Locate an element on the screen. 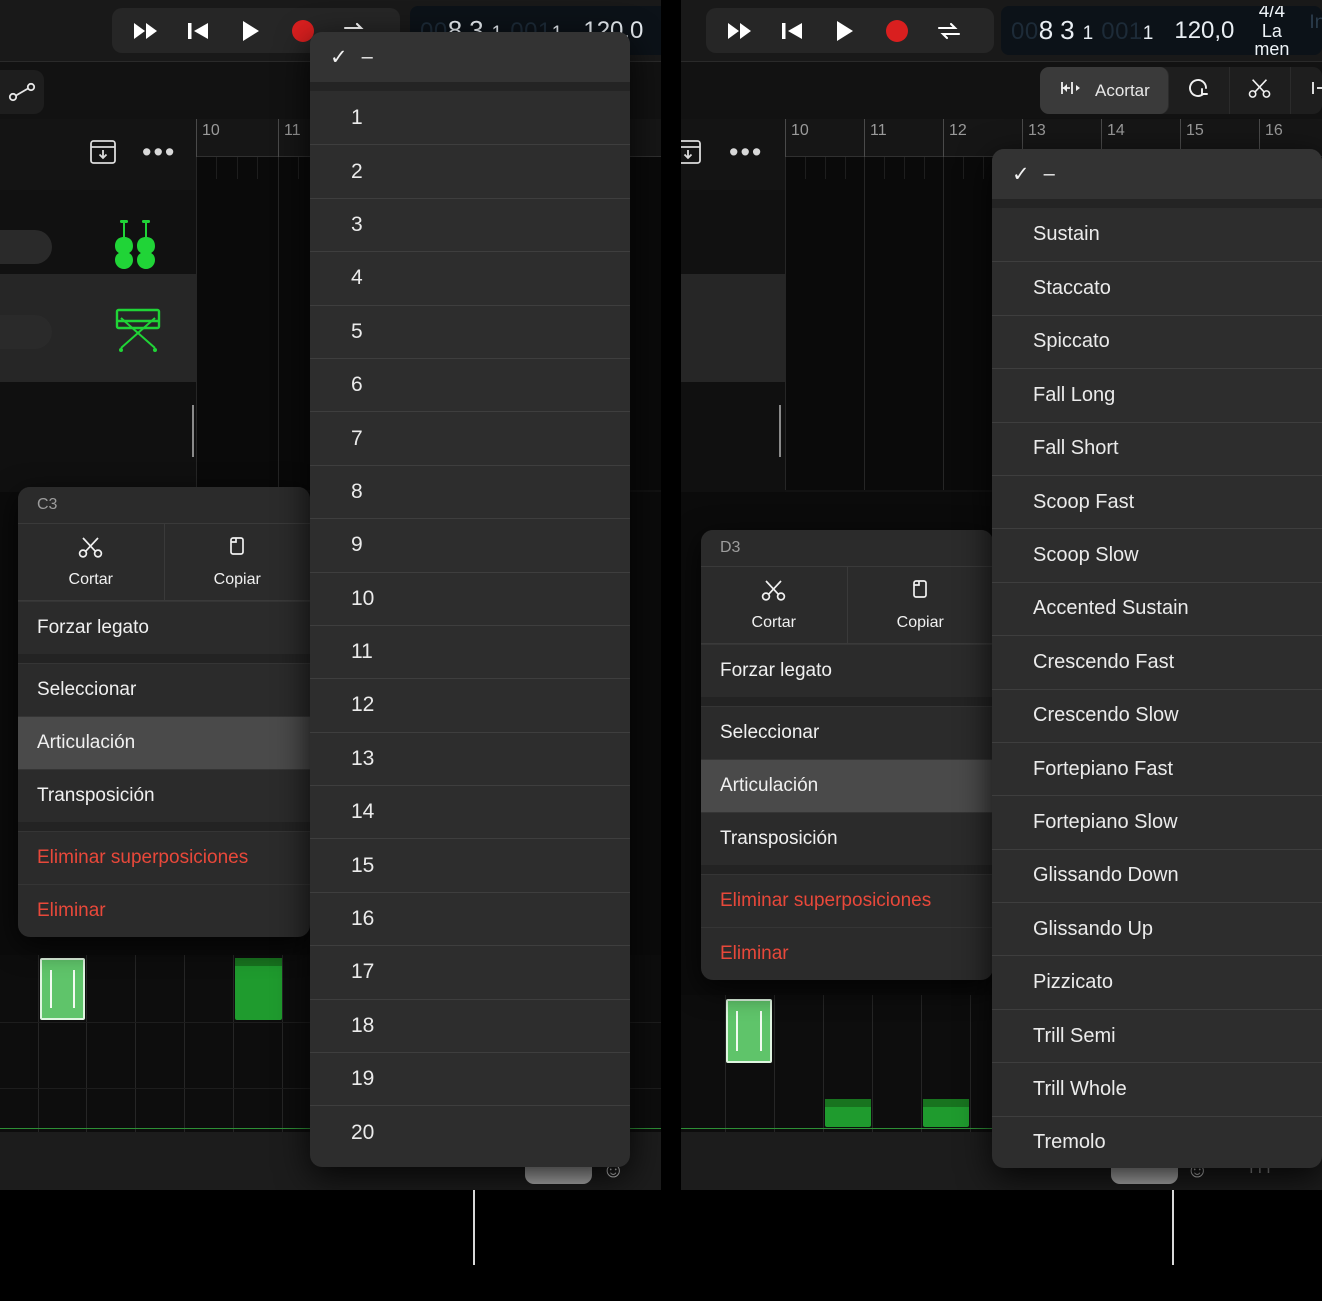 The height and width of the screenshot is (1301, 1322). left-track-header-bar: ••• is located at coordinates (98, 154).